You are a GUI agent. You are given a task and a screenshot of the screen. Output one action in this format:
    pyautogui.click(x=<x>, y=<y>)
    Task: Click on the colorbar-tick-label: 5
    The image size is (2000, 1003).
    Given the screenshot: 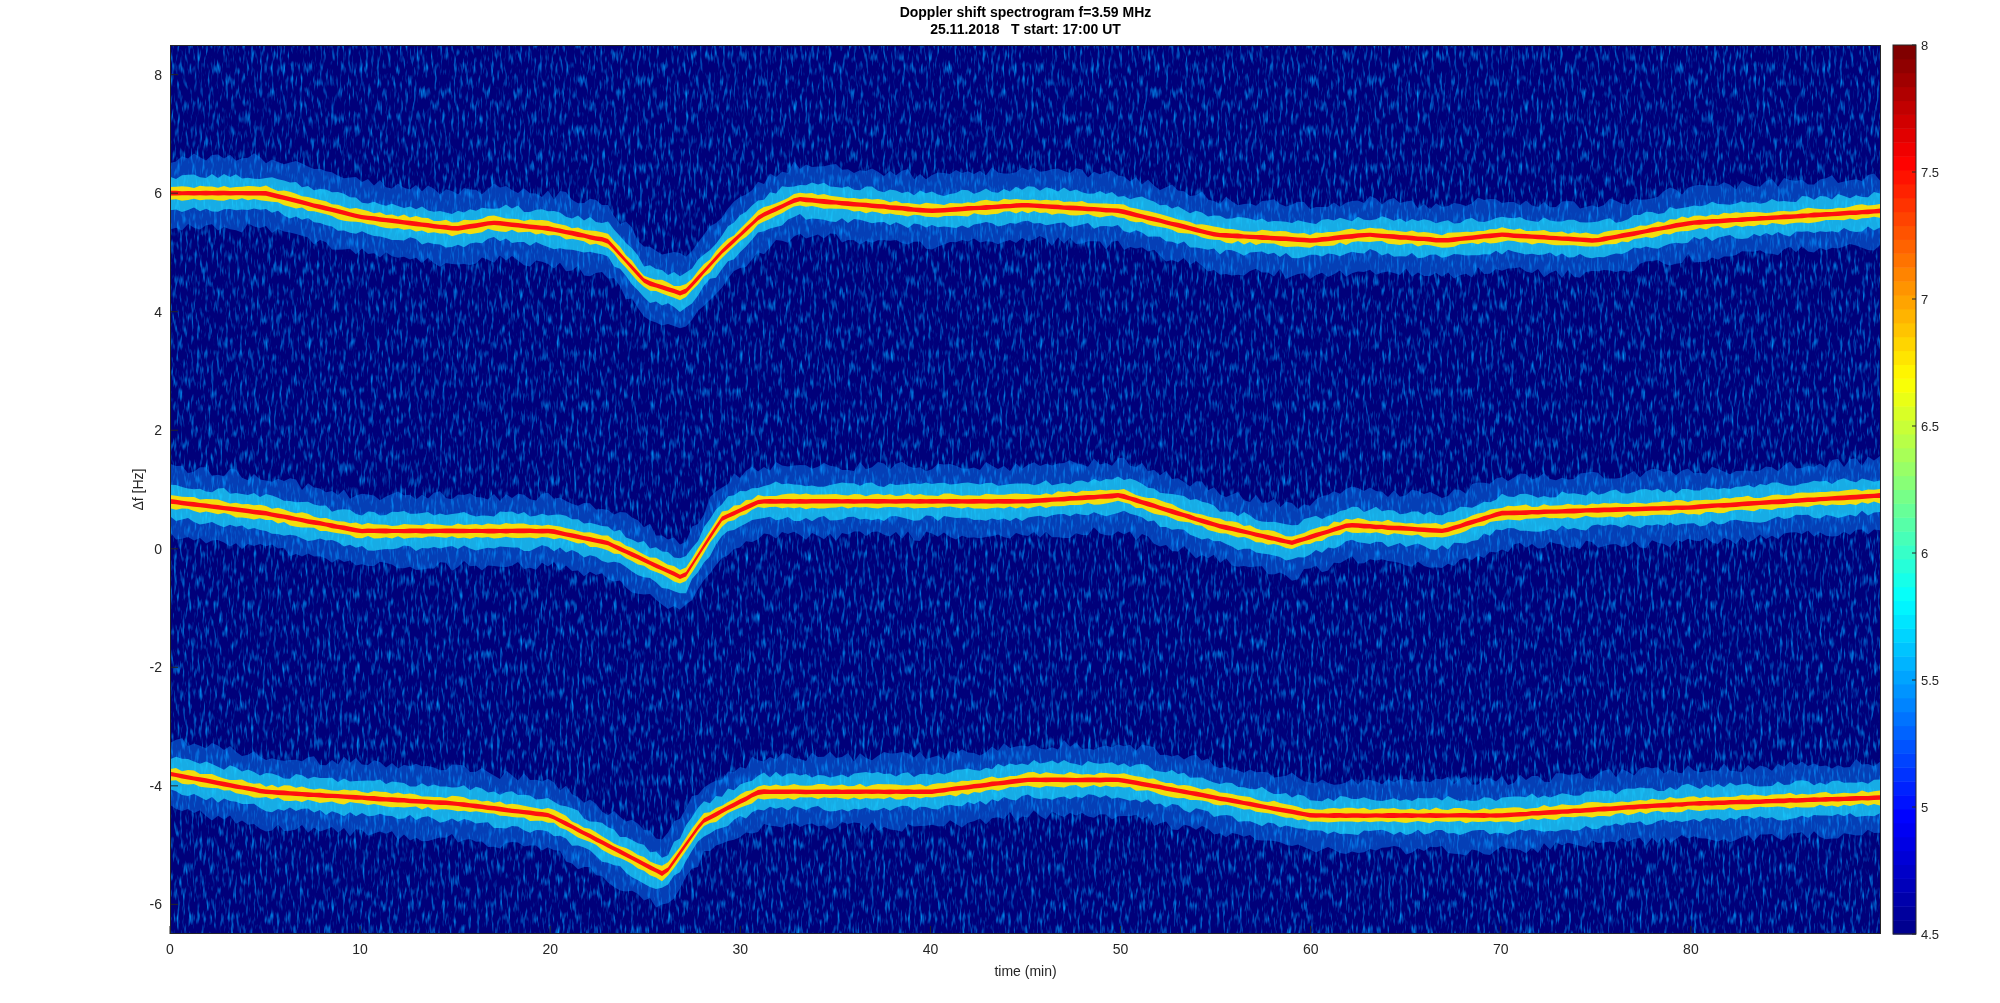 What is the action you would take?
    pyautogui.click(x=1925, y=807)
    